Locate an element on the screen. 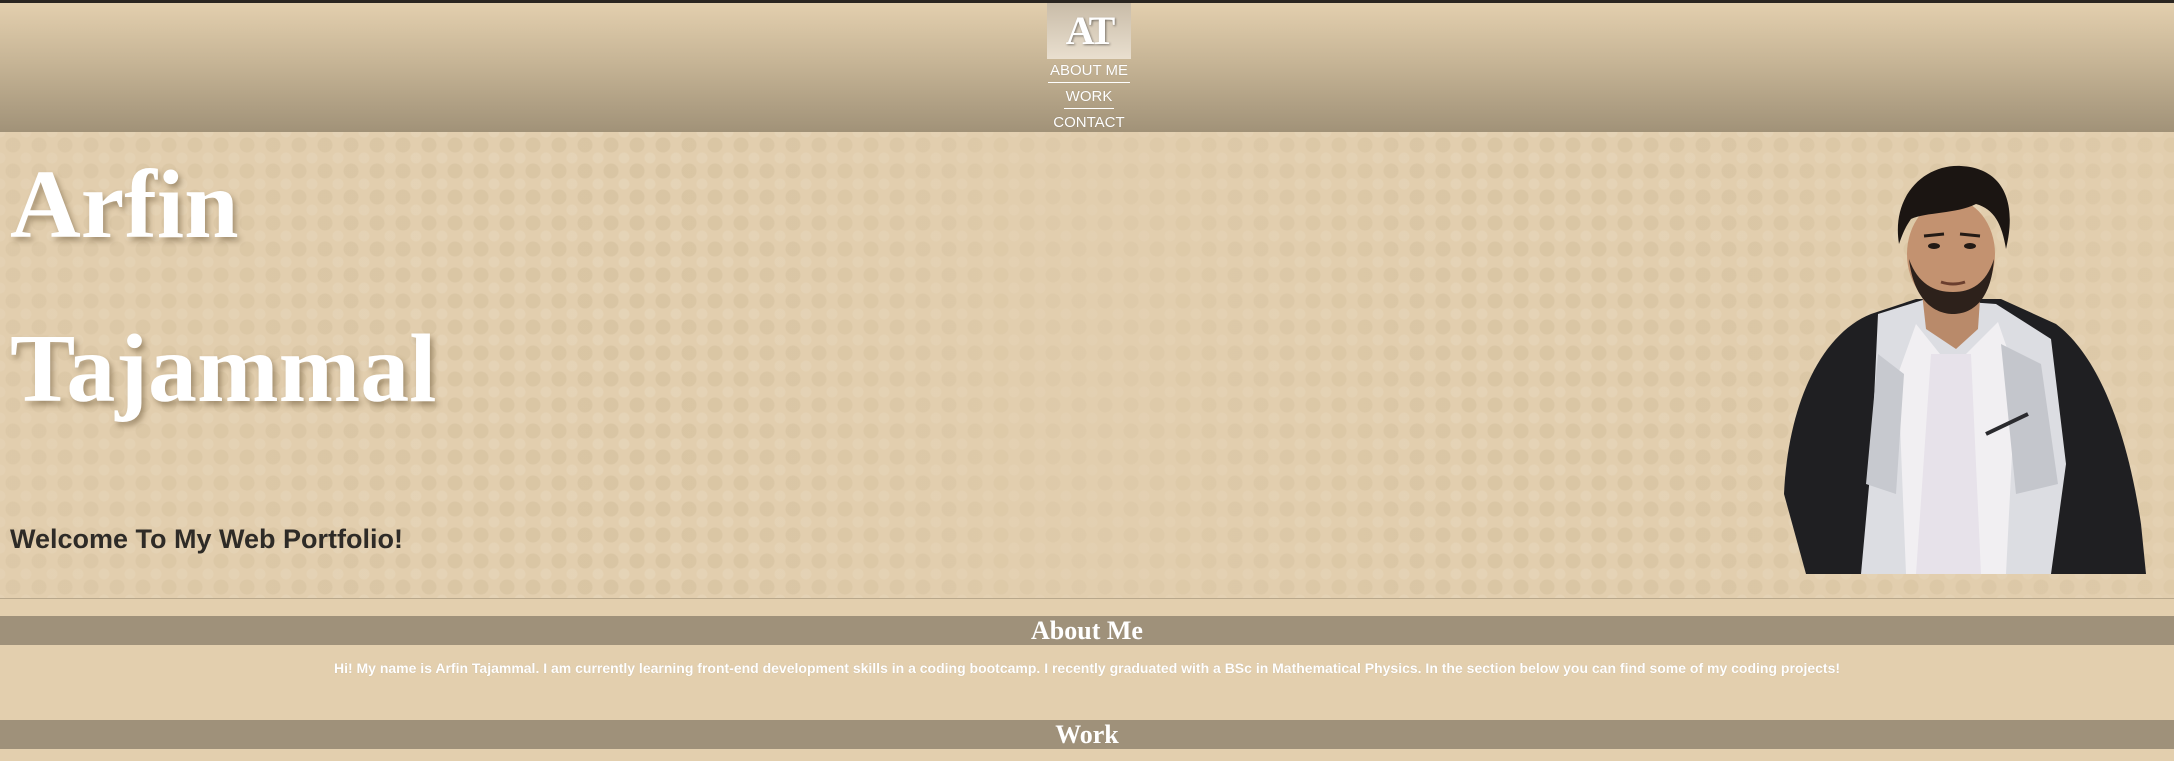 This screenshot has width=2174, height=761. logo: AT is located at coordinates (1089, 31).